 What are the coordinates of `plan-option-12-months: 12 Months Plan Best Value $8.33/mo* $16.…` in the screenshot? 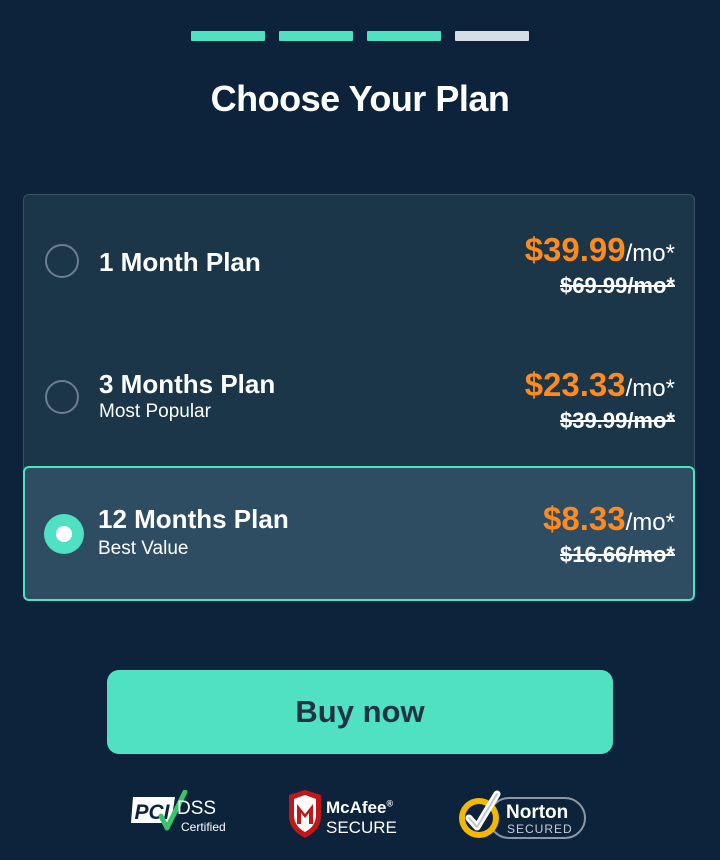 It's located at (359, 533).